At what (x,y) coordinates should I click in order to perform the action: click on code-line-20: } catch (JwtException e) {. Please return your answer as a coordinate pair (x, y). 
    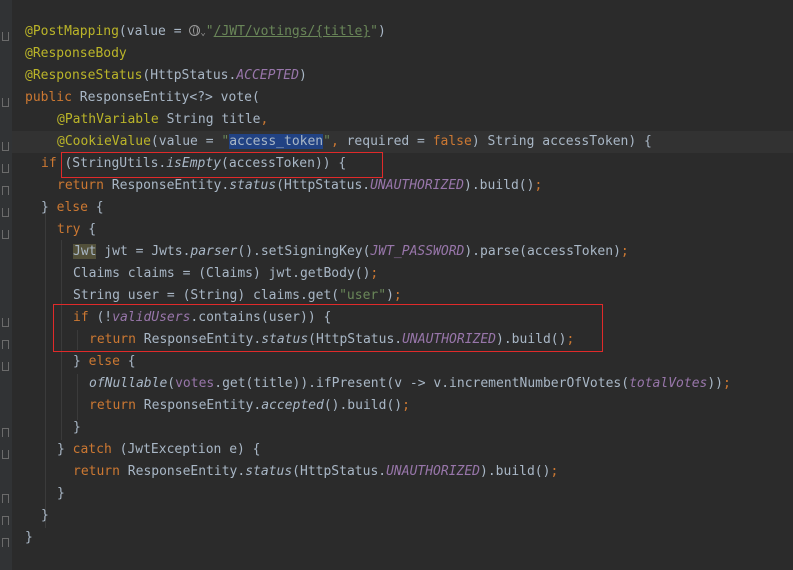
    Looking at the image, I should click on (159, 450).